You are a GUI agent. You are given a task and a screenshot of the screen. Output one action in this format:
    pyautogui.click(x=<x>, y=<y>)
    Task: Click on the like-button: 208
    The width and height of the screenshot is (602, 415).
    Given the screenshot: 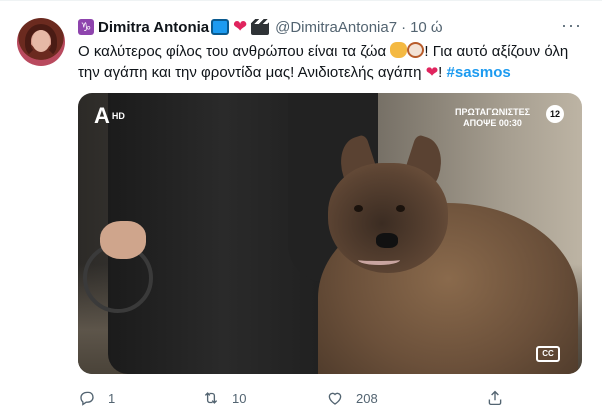 What is the action you would take?
    pyautogui.click(x=352, y=398)
    